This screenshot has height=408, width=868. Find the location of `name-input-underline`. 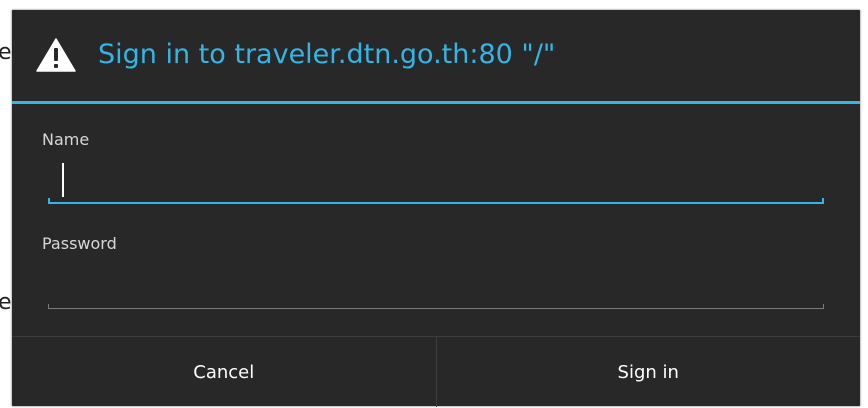

name-input-underline is located at coordinates (436, 201).